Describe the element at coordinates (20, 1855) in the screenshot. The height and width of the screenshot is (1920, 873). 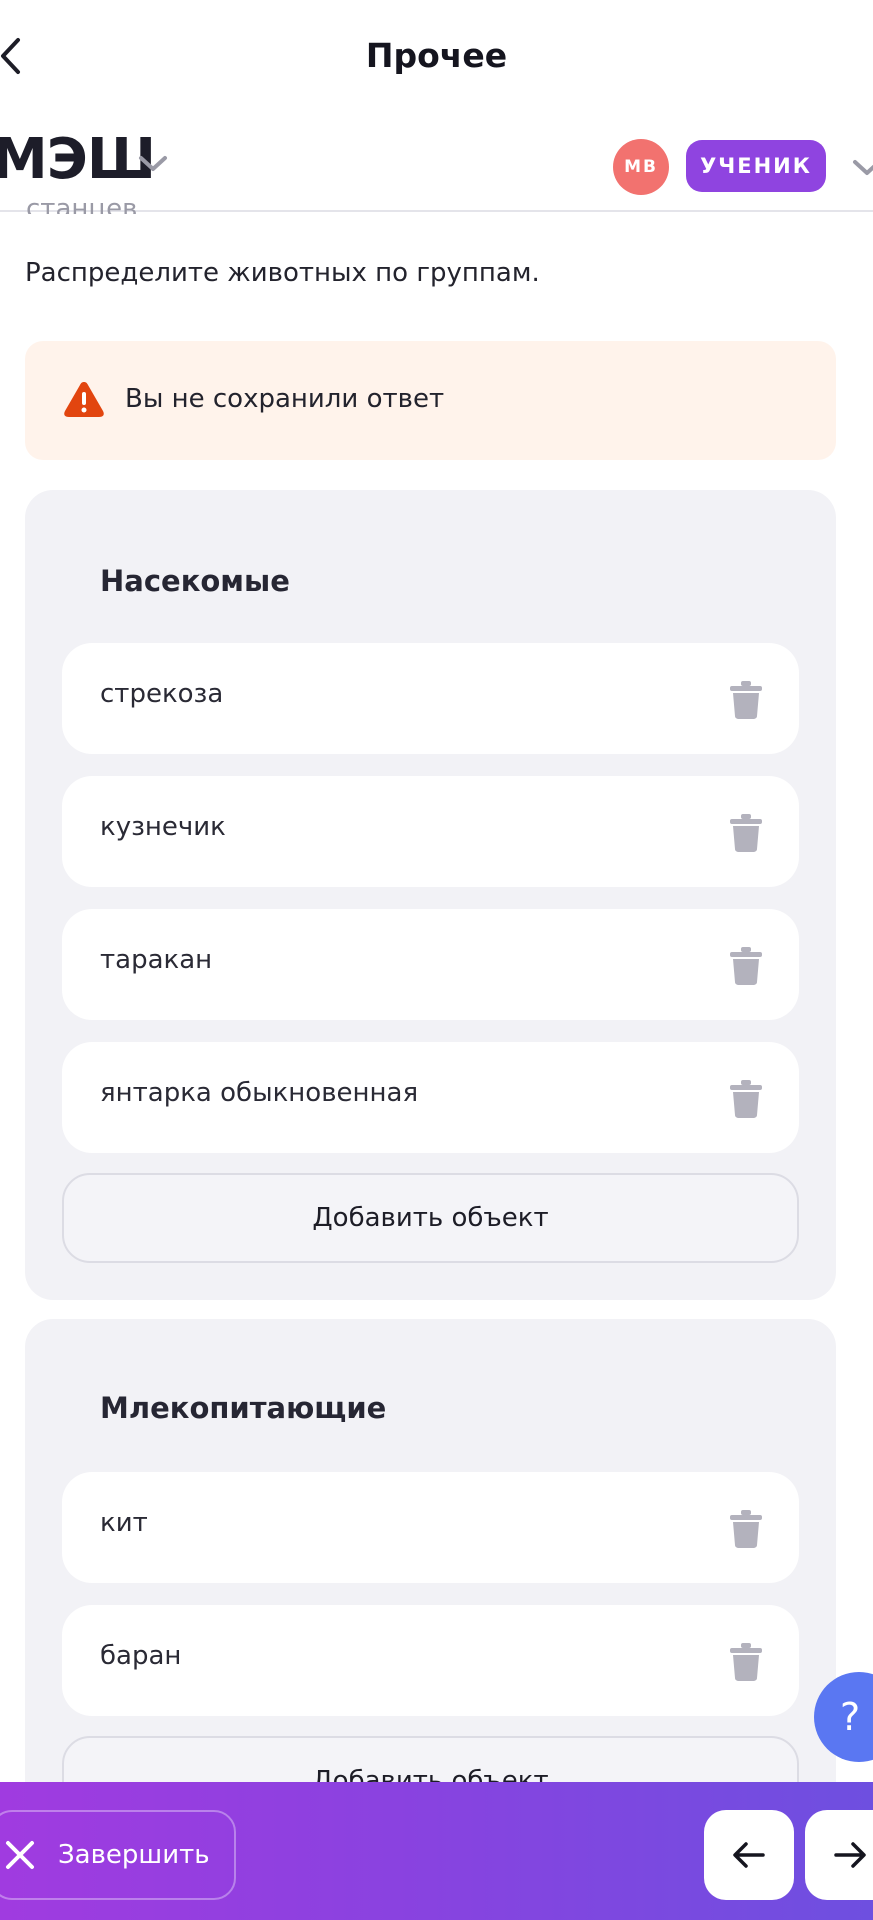
I see `close-icon` at that location.